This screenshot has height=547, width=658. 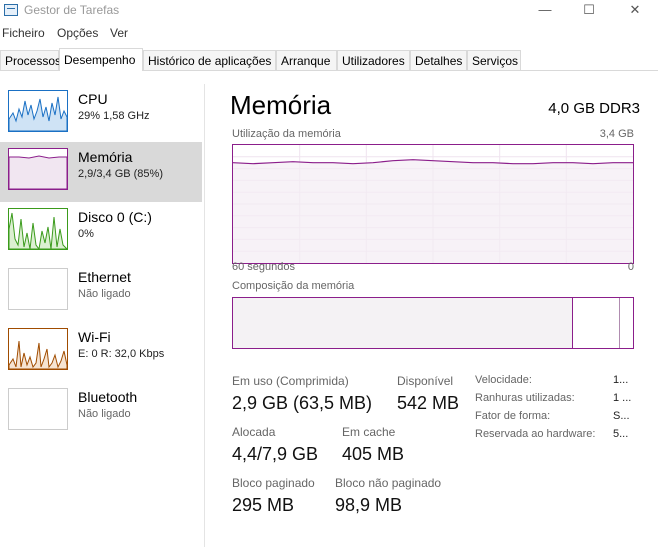 I want to click on in-use-value: 2,9 GB (63,5 MB), so click(x=302, y=403).